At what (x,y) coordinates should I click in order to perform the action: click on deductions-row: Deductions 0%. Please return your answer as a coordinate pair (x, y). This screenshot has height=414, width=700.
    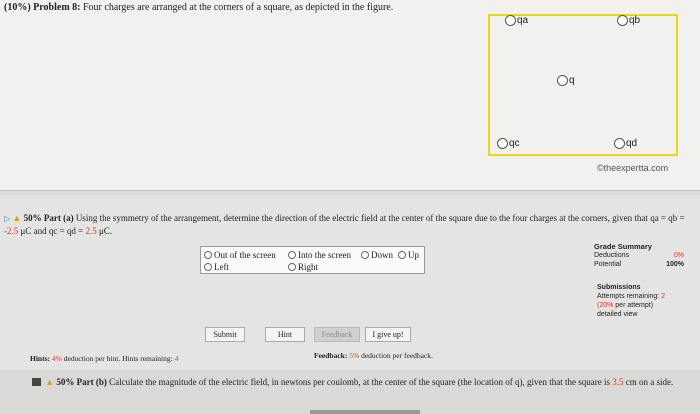
    Looking at the image, I should click on (639, 255).